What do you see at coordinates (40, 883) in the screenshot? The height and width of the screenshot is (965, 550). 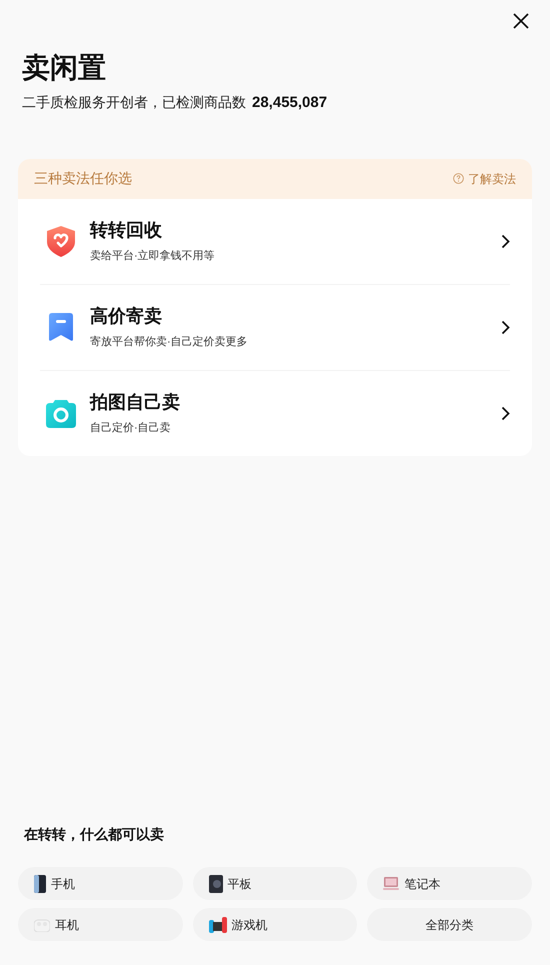 I see `phone-icon` at bounding box center [40, 883].